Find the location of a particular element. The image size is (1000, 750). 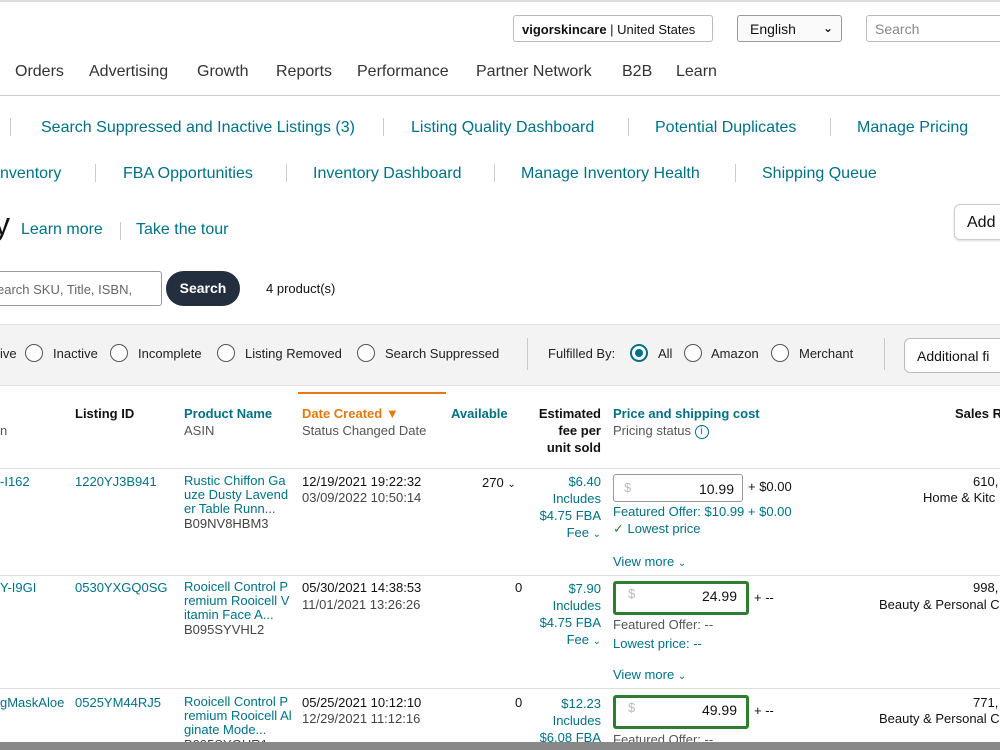

fee-fba: $4.75 FBA is located at coordinates (570, 622).